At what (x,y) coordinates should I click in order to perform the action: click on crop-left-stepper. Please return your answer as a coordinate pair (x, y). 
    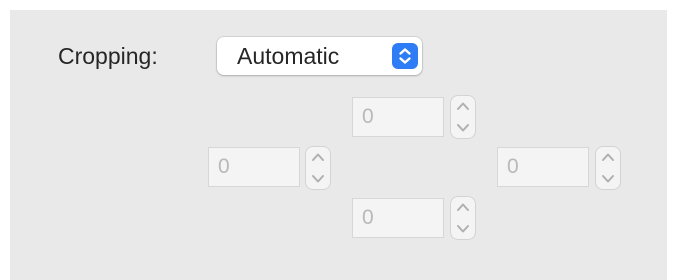
    Looking at the image, I should click on (318, 168).